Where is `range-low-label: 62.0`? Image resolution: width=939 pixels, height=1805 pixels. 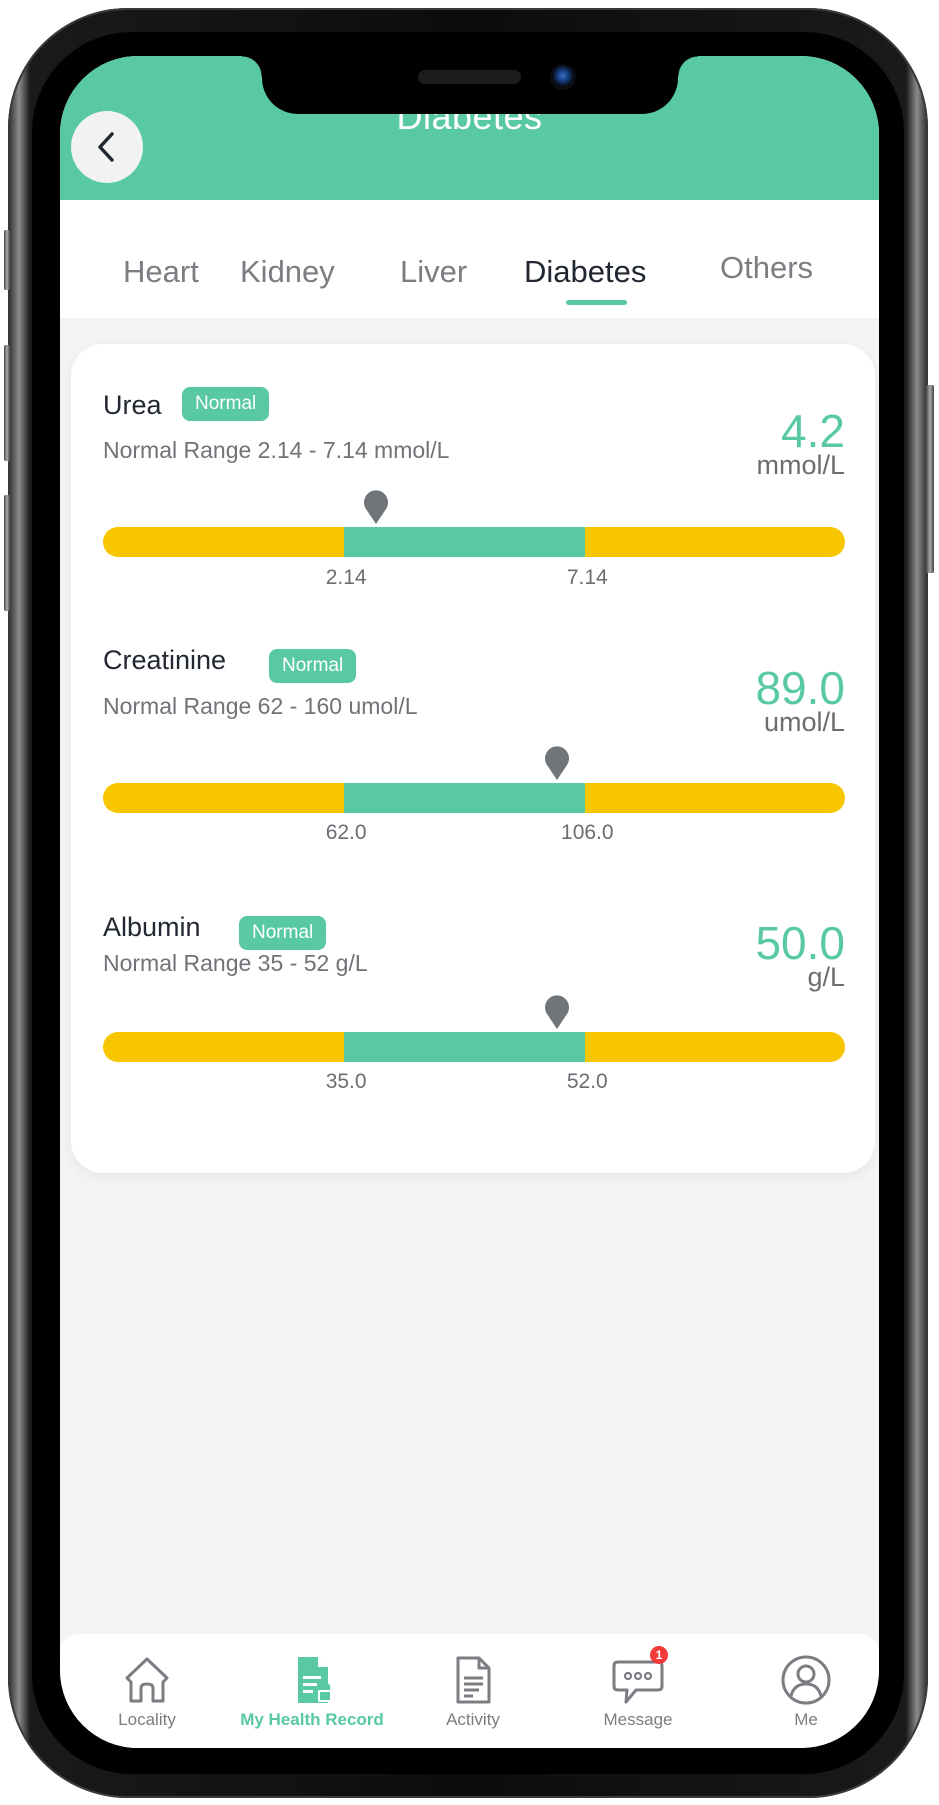
range-low-label: 62.0 is located at coordinates (346, 832).